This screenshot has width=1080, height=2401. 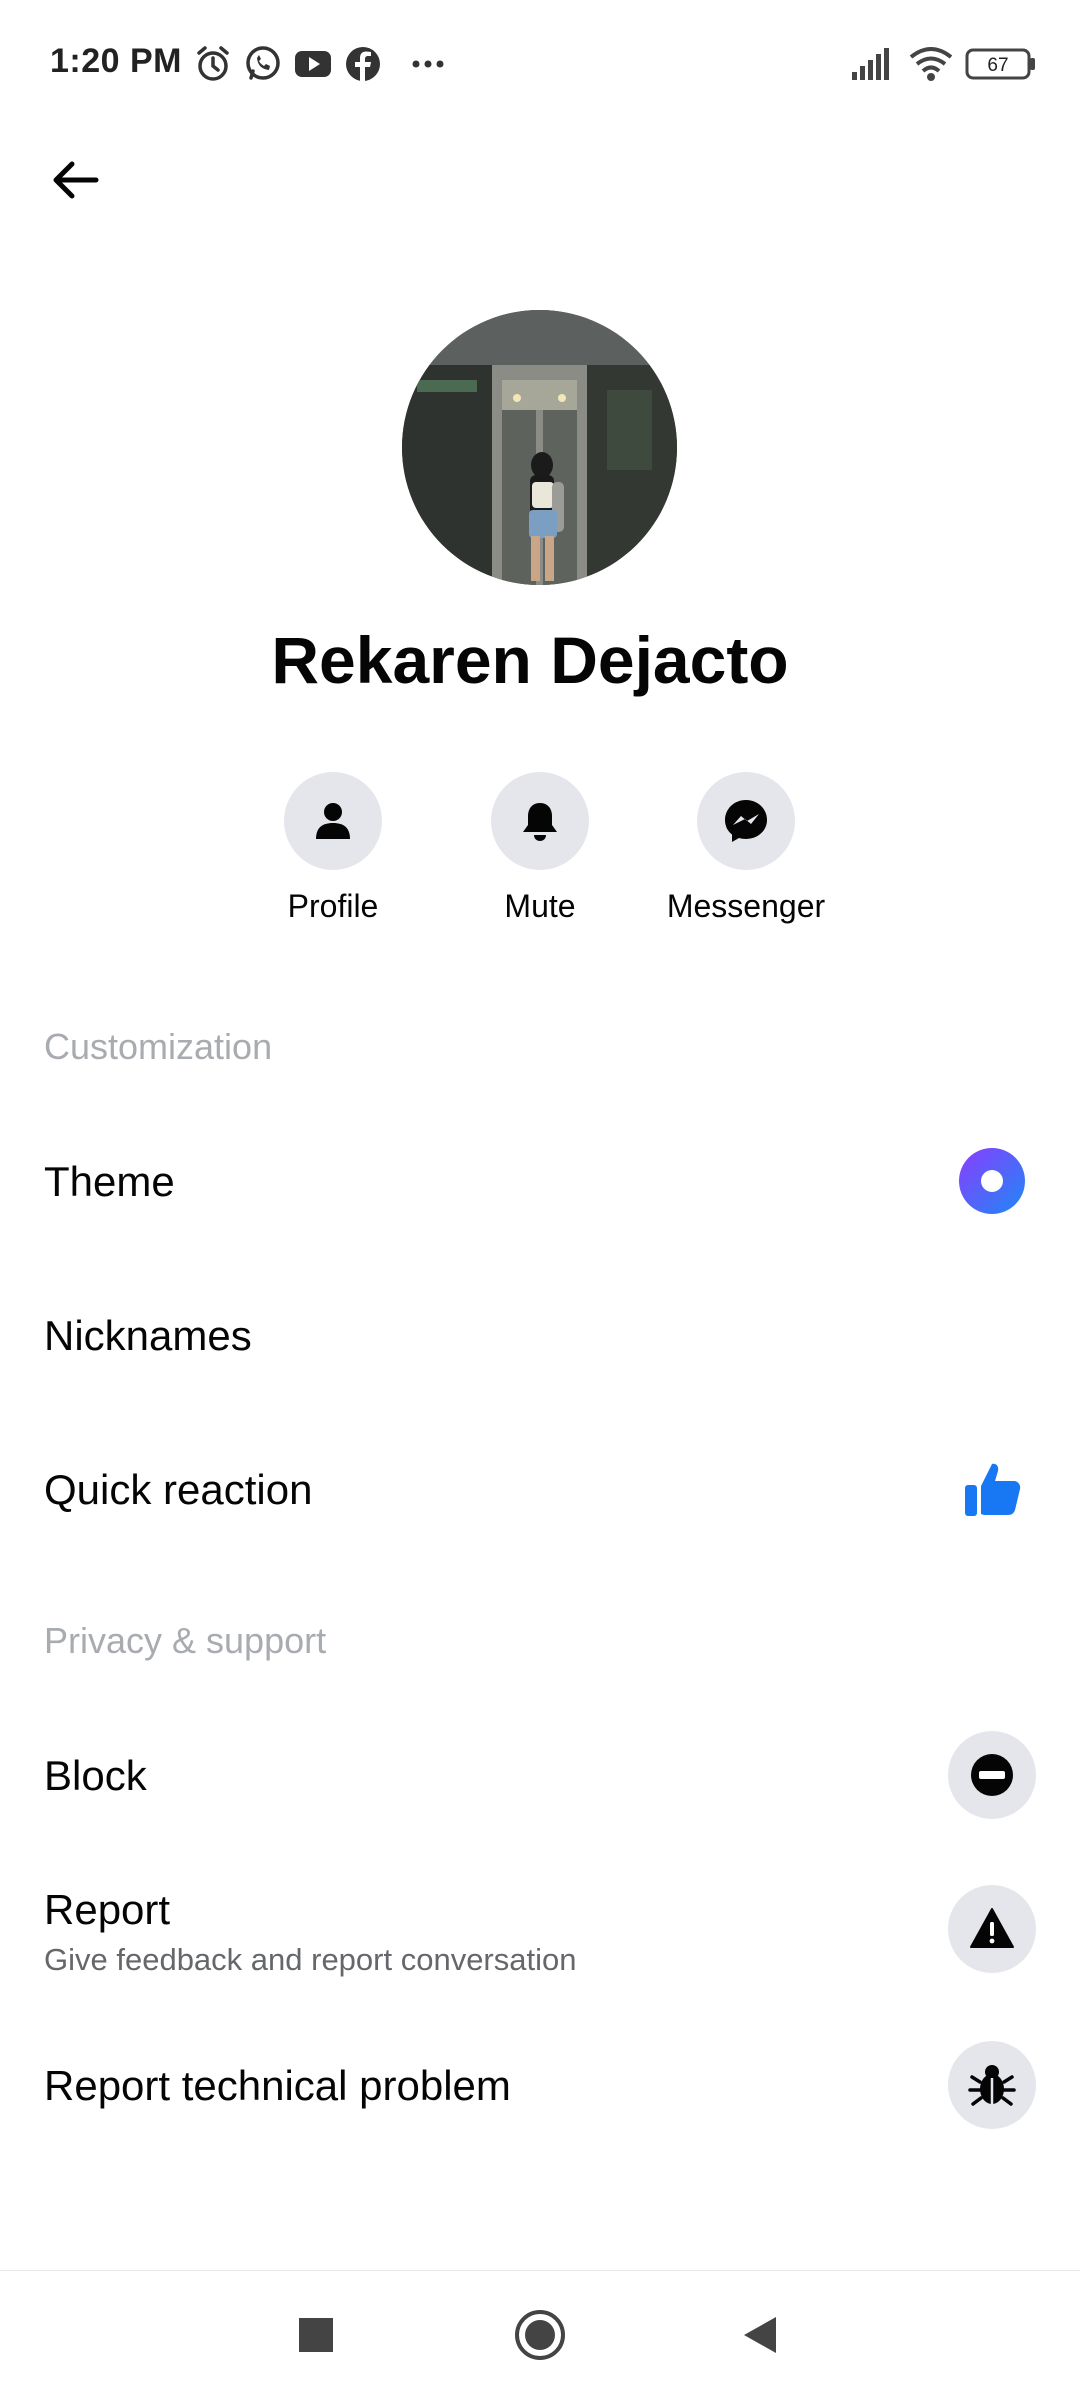 I want to click on section-customization: Customization, so click(x=158, y=1046).